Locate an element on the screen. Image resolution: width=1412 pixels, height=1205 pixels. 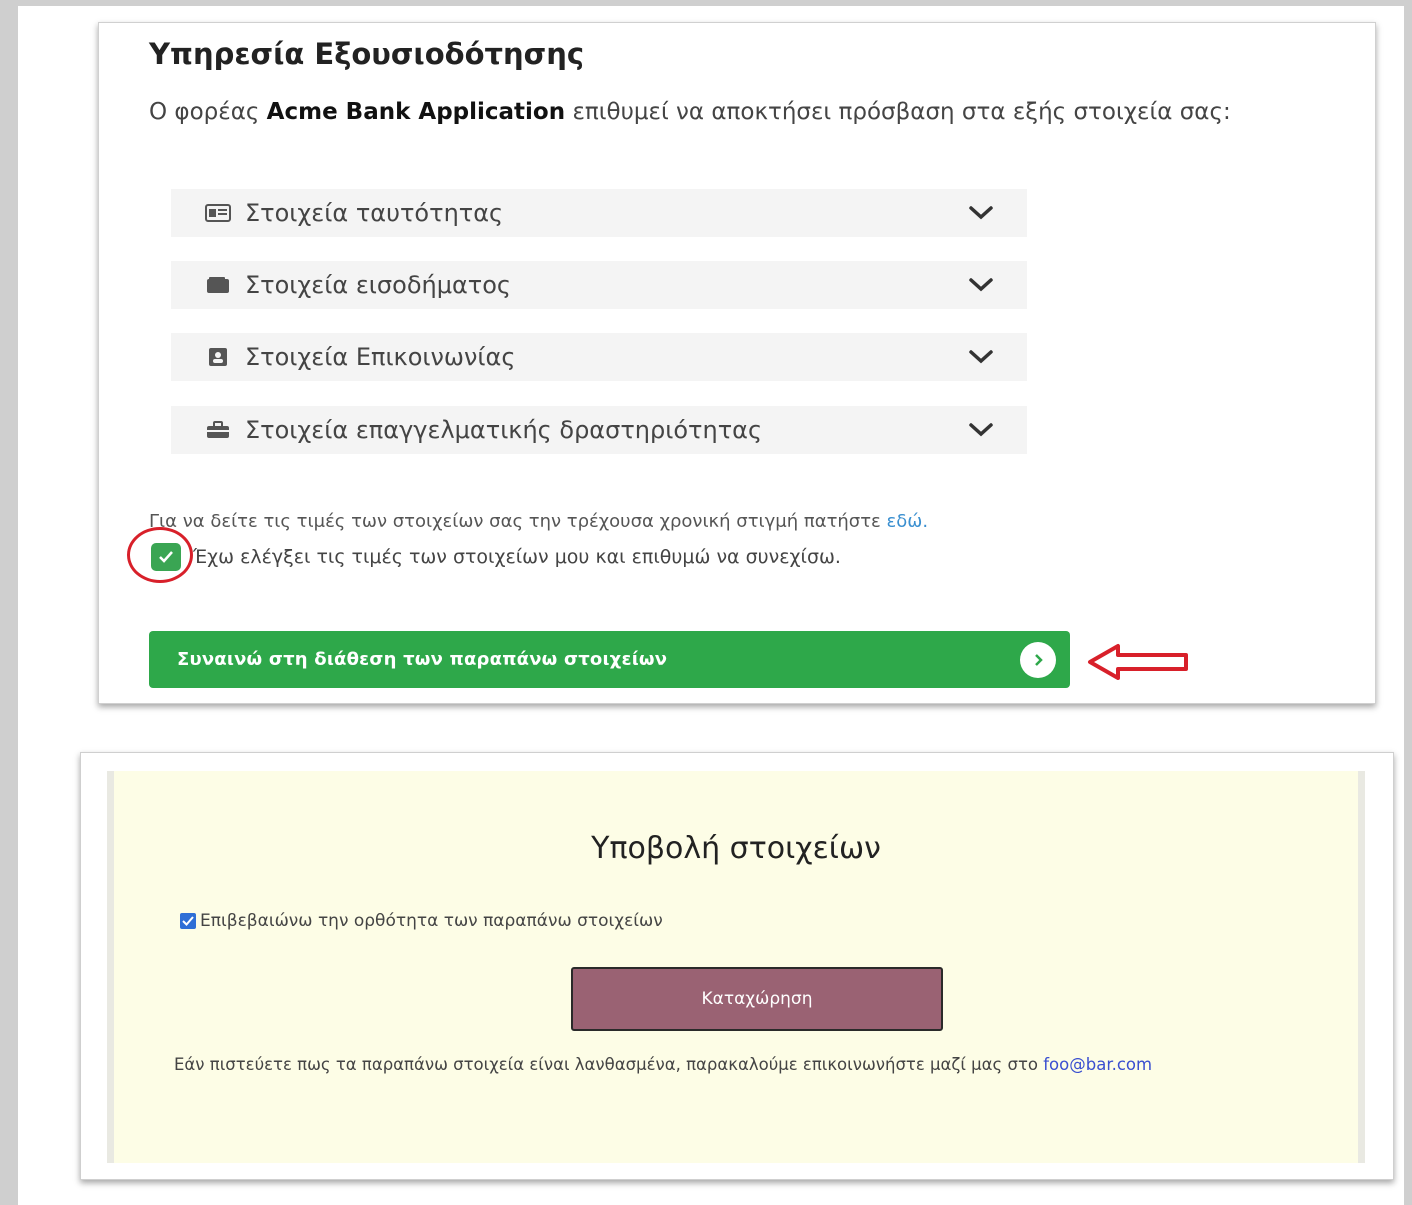
briefcase-icon is located at coordinates (218, 430).